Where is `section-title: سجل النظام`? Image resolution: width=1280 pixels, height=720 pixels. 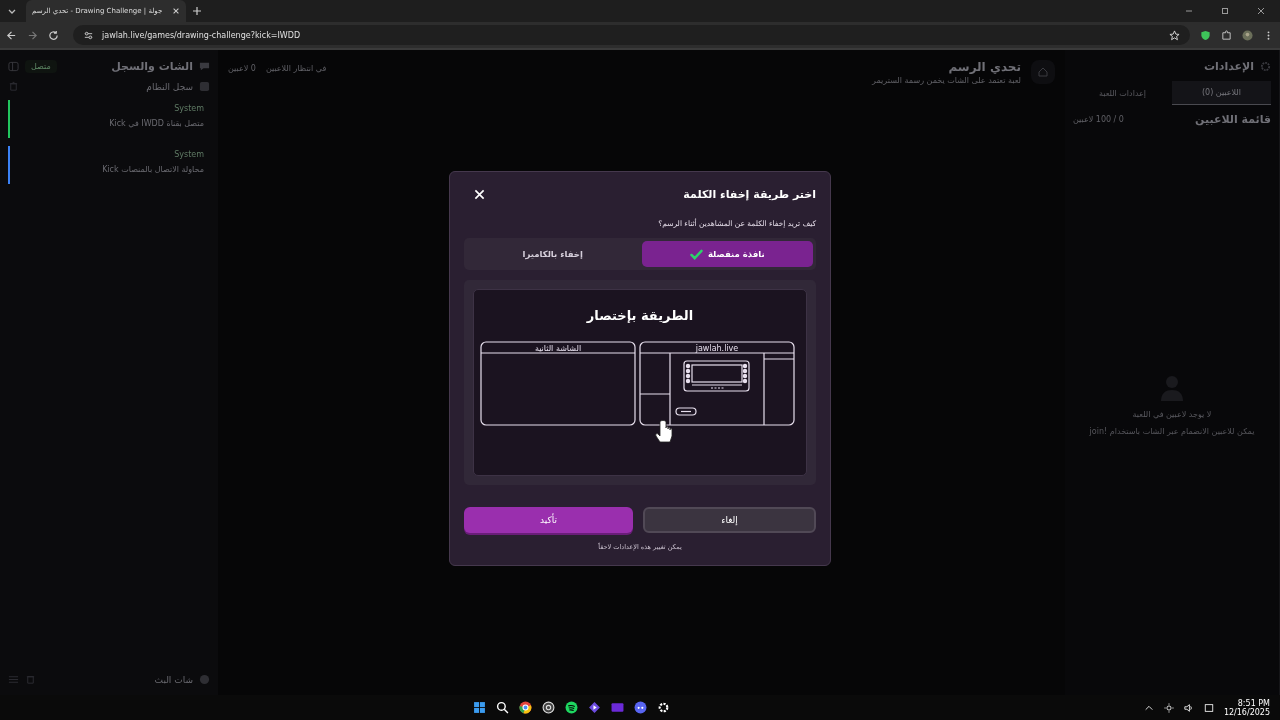
section-title: سجل النظام is located at coordinates (169, 86).